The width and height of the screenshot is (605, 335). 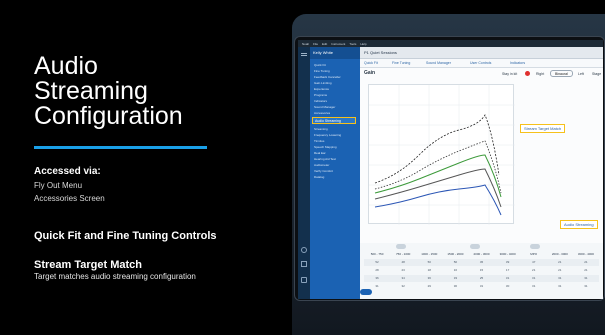 What do you see at coordinates (315, 44) in the screenshot?
I see `menu-file: File` at bounding box center [315, 44].